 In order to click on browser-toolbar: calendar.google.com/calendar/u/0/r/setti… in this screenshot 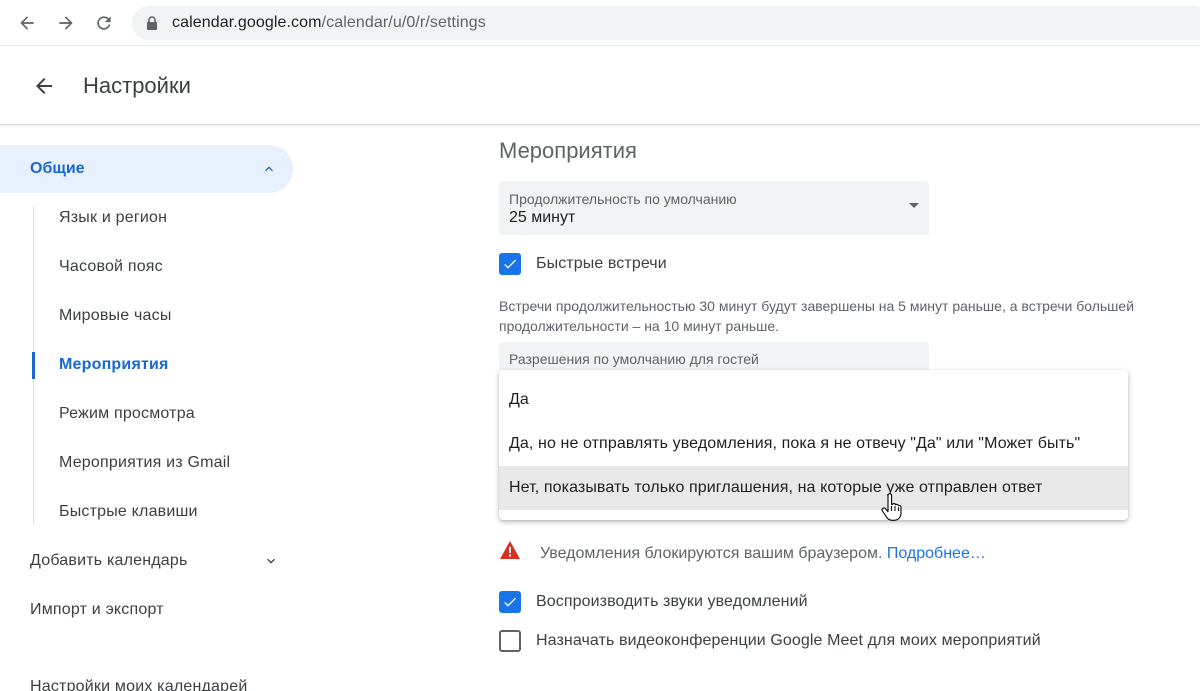, I will do `click(600, 23)`.